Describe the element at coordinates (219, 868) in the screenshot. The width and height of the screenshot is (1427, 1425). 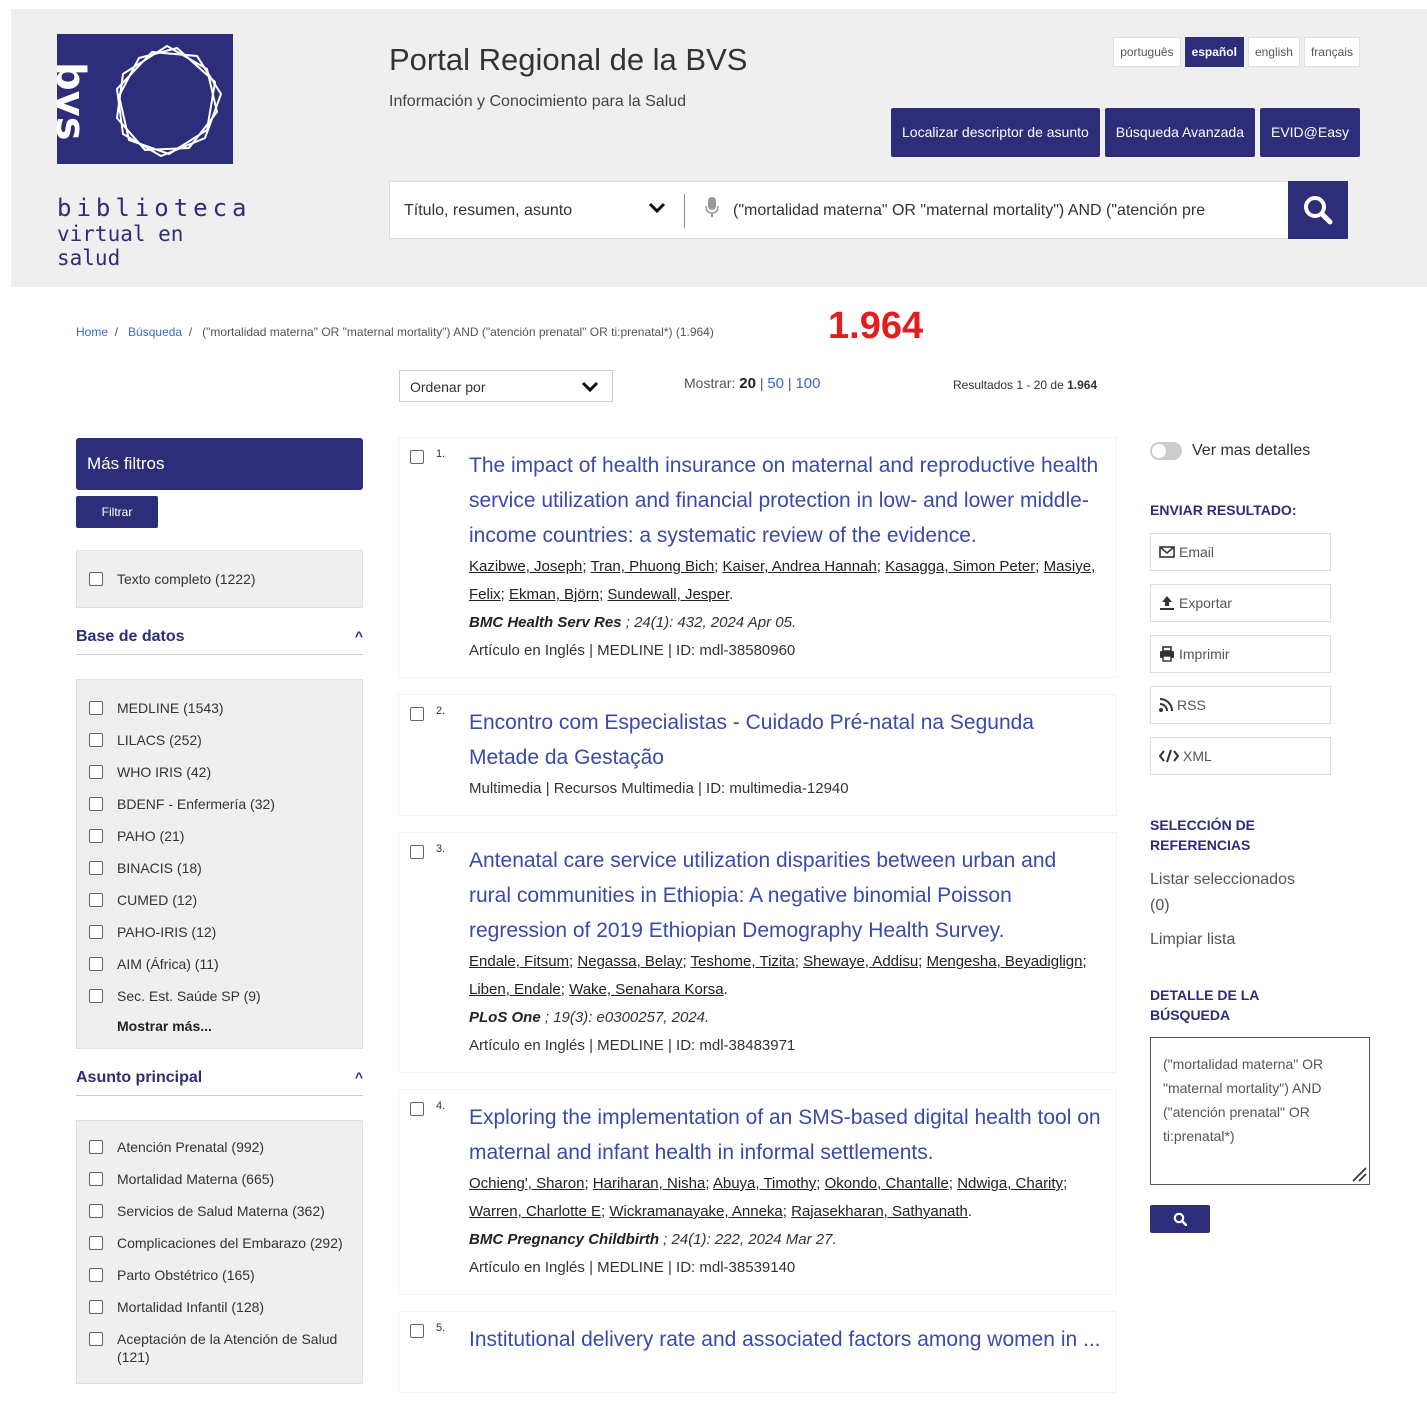
I see `filter-option: BINACIS (18)` at that location.